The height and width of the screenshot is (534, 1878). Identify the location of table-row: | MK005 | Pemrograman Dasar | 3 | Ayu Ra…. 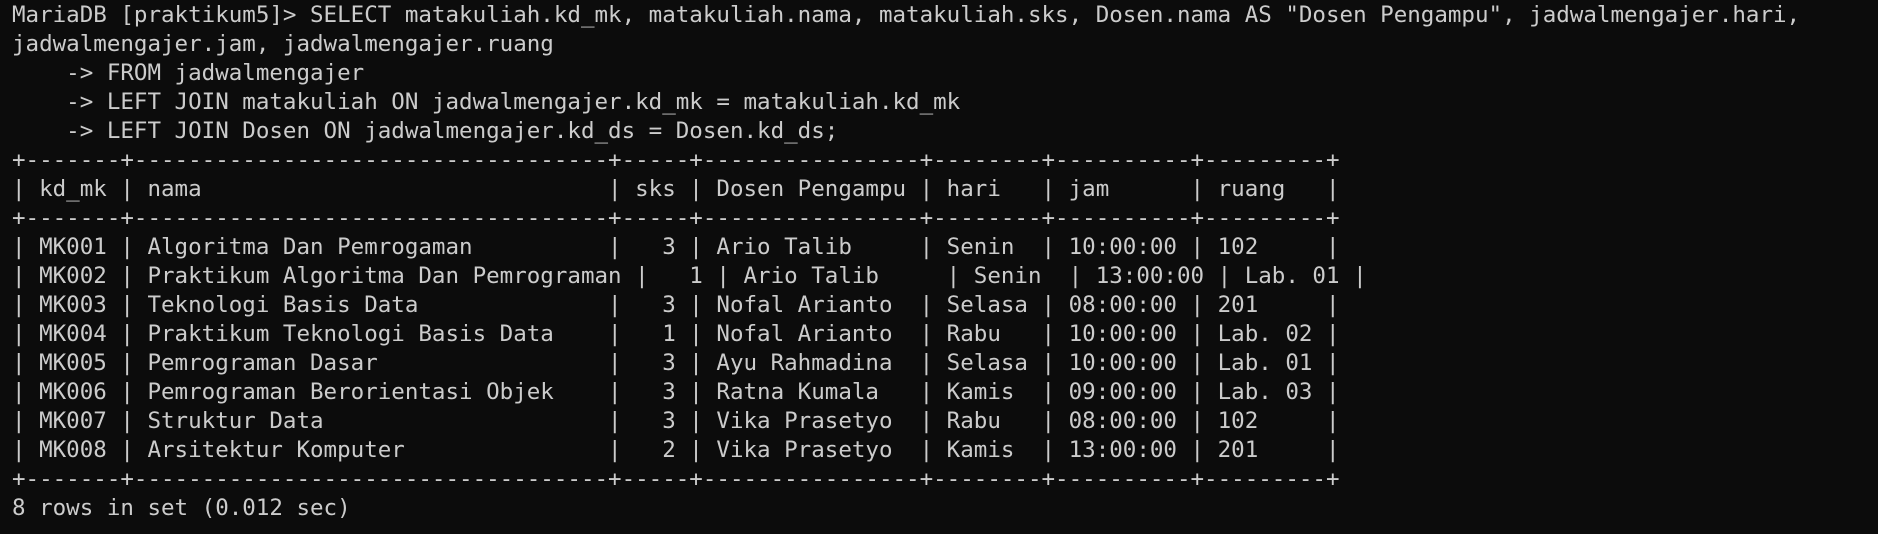
(676, 363).